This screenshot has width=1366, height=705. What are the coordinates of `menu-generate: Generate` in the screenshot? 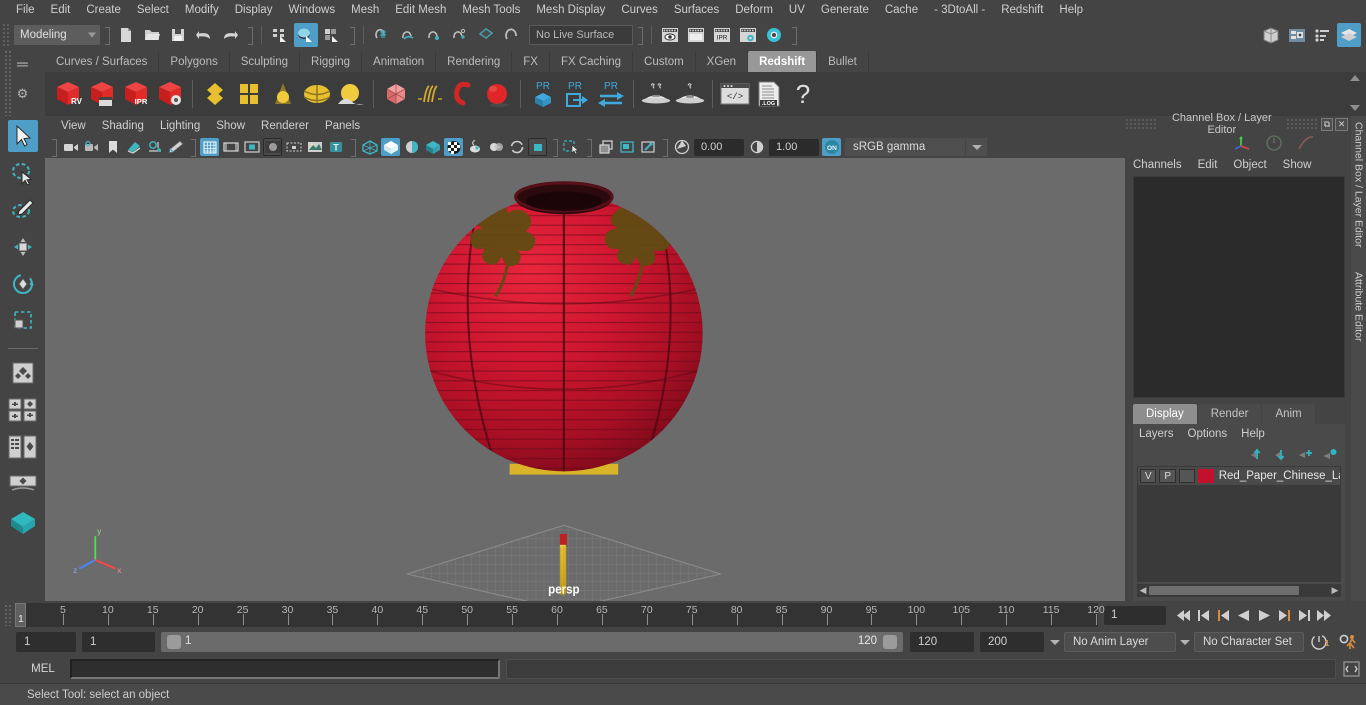 It's located at (845, 10).